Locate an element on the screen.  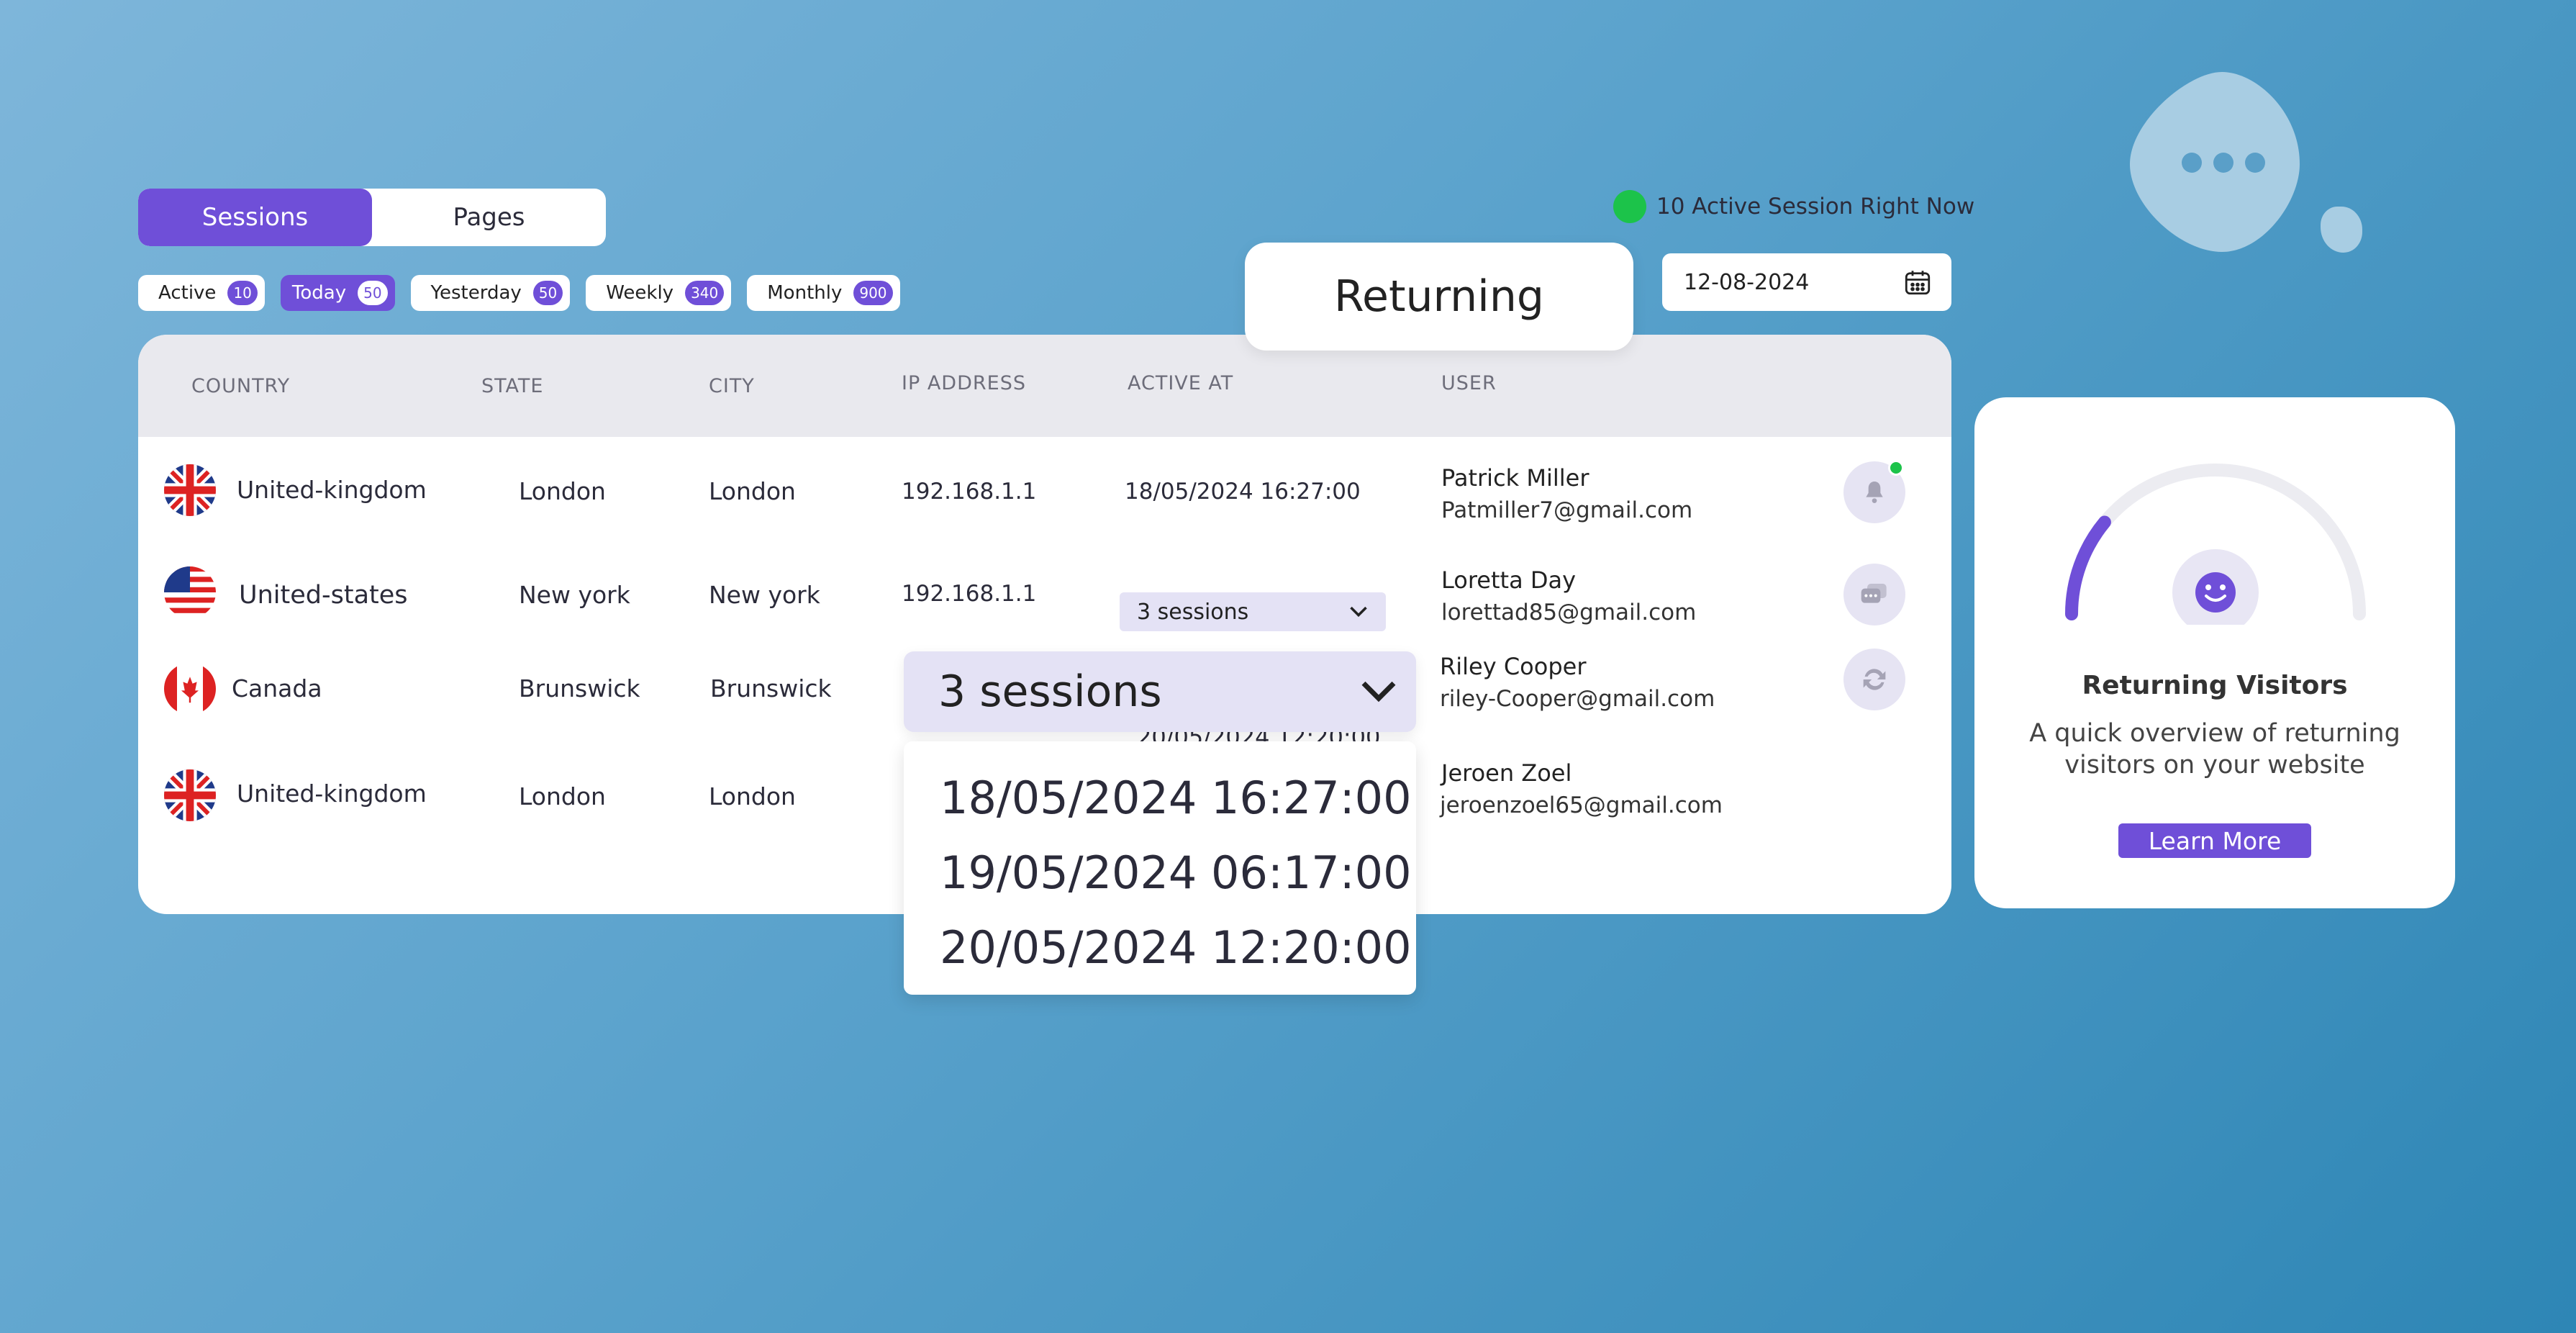
filter-active: Active 10 is located at coordinates (202, 293).